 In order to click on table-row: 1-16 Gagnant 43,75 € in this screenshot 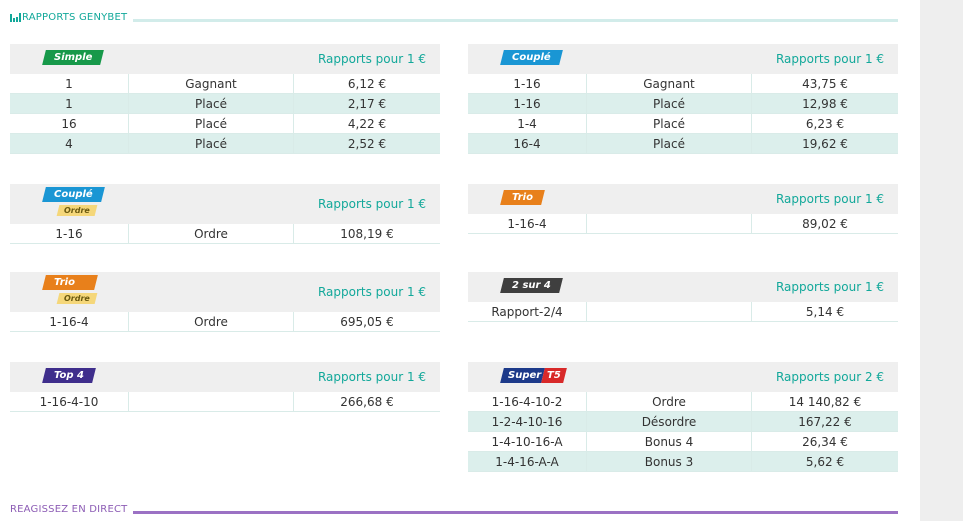, I will do `click(683, 84)`.